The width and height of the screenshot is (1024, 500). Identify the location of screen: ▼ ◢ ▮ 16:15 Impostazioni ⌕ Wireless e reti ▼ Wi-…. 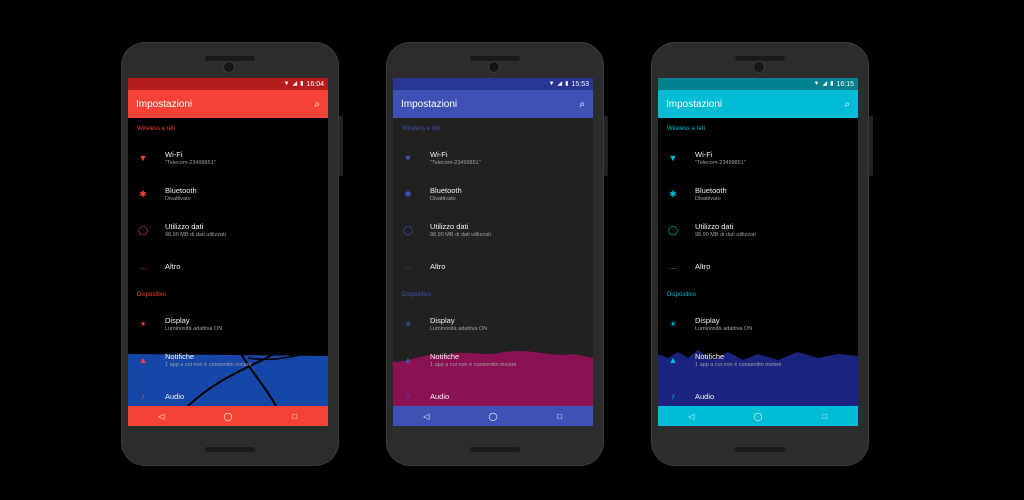
(758, 252).